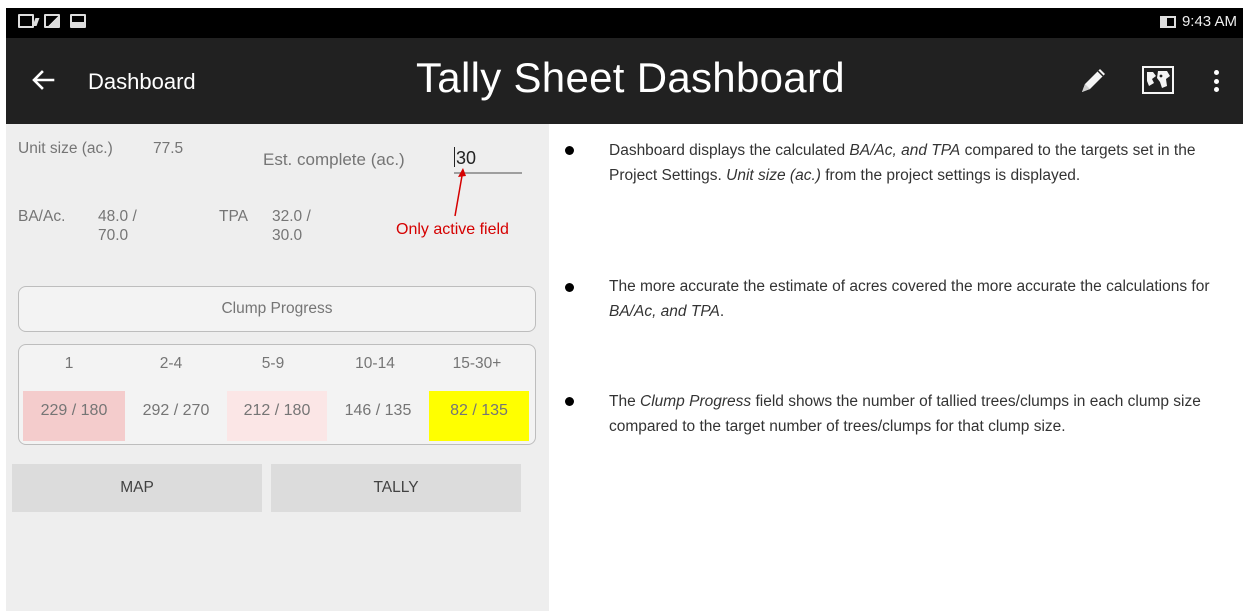 The width and height of the screenshot is (1249, 611). I want to click on inbox-icon, so click(78, 21).